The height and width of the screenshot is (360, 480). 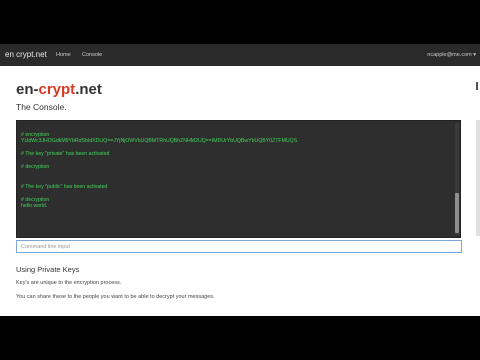 What do you see at coordinates (88, 89) in the screenshot?
I see `title-part-net: .net` at bounding box center [88, 89].